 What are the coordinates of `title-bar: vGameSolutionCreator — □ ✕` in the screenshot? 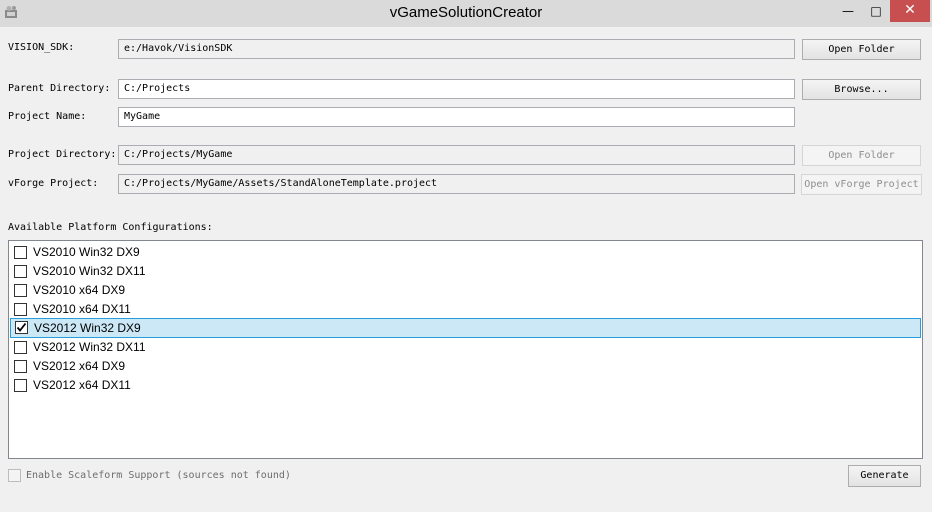 It's located at (466, 13).